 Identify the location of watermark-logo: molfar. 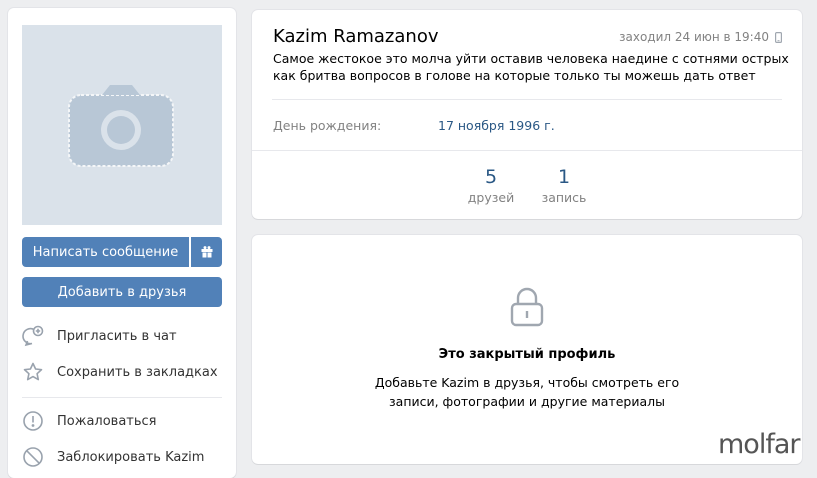
(759, 444).